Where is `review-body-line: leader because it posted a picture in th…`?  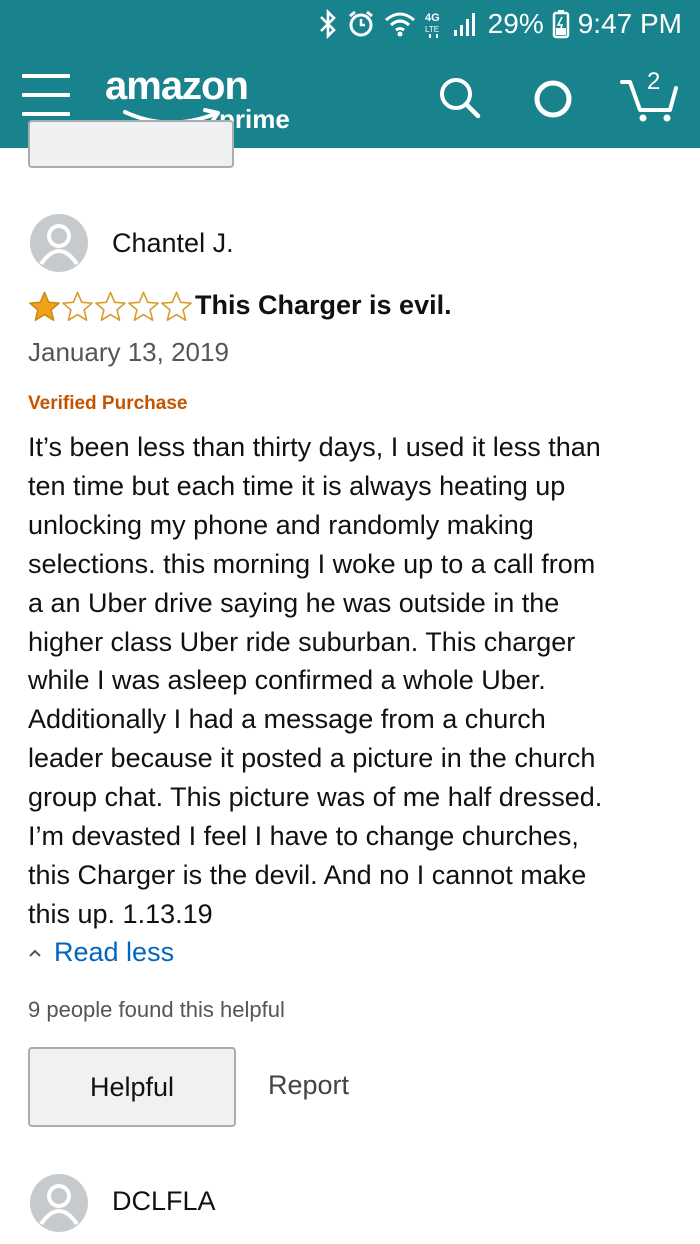 review-body-line: leader because it posted a picture in th… is located at coordinates (312, 758).